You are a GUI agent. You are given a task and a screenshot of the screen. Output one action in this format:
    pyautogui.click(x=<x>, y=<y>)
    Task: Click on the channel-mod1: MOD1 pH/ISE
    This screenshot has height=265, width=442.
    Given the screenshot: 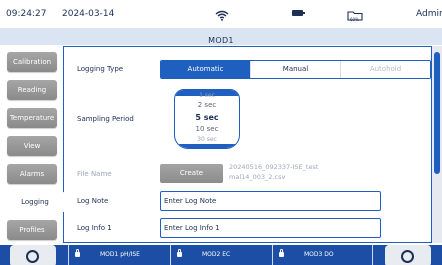 What is the action you would take?
    pyautogui.click(x=107, y=255)
    